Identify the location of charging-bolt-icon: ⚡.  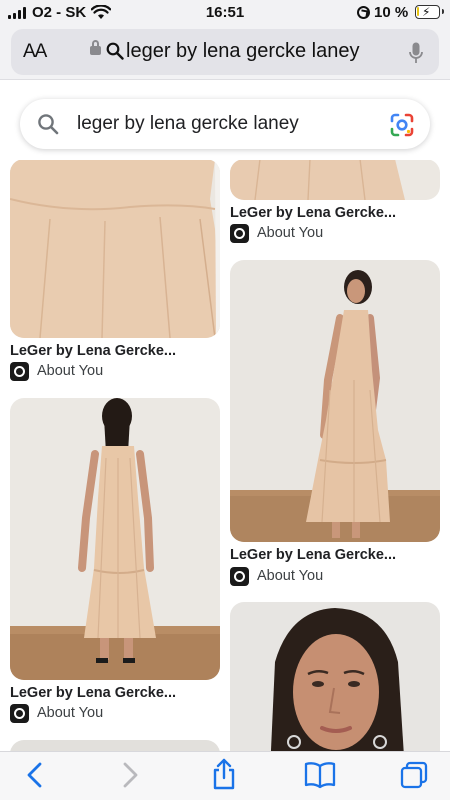
(426, 12).